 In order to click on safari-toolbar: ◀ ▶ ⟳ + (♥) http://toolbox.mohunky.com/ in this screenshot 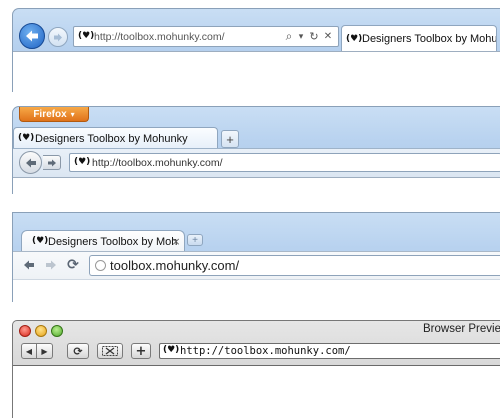, I will do `click(256, 351)`.